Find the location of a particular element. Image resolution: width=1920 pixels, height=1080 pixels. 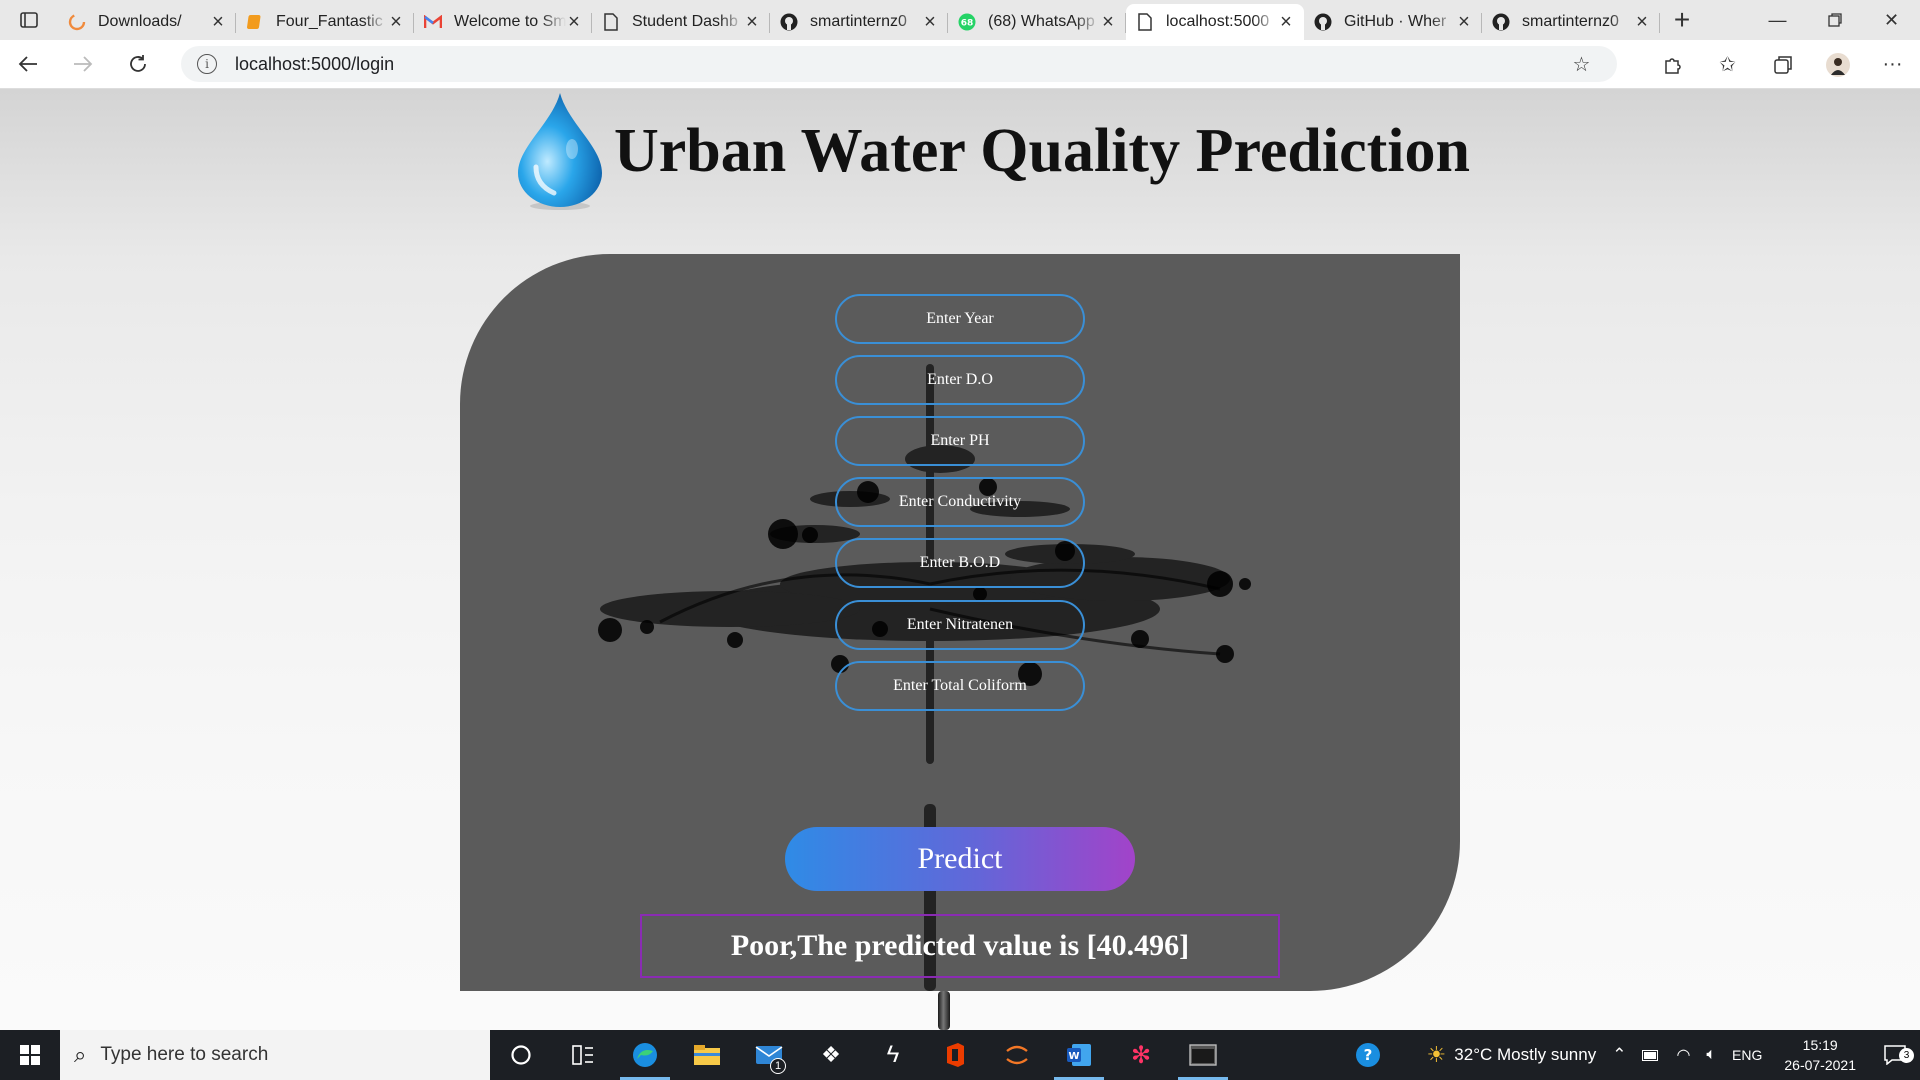

ph-input is located at coordinates (960, 441).